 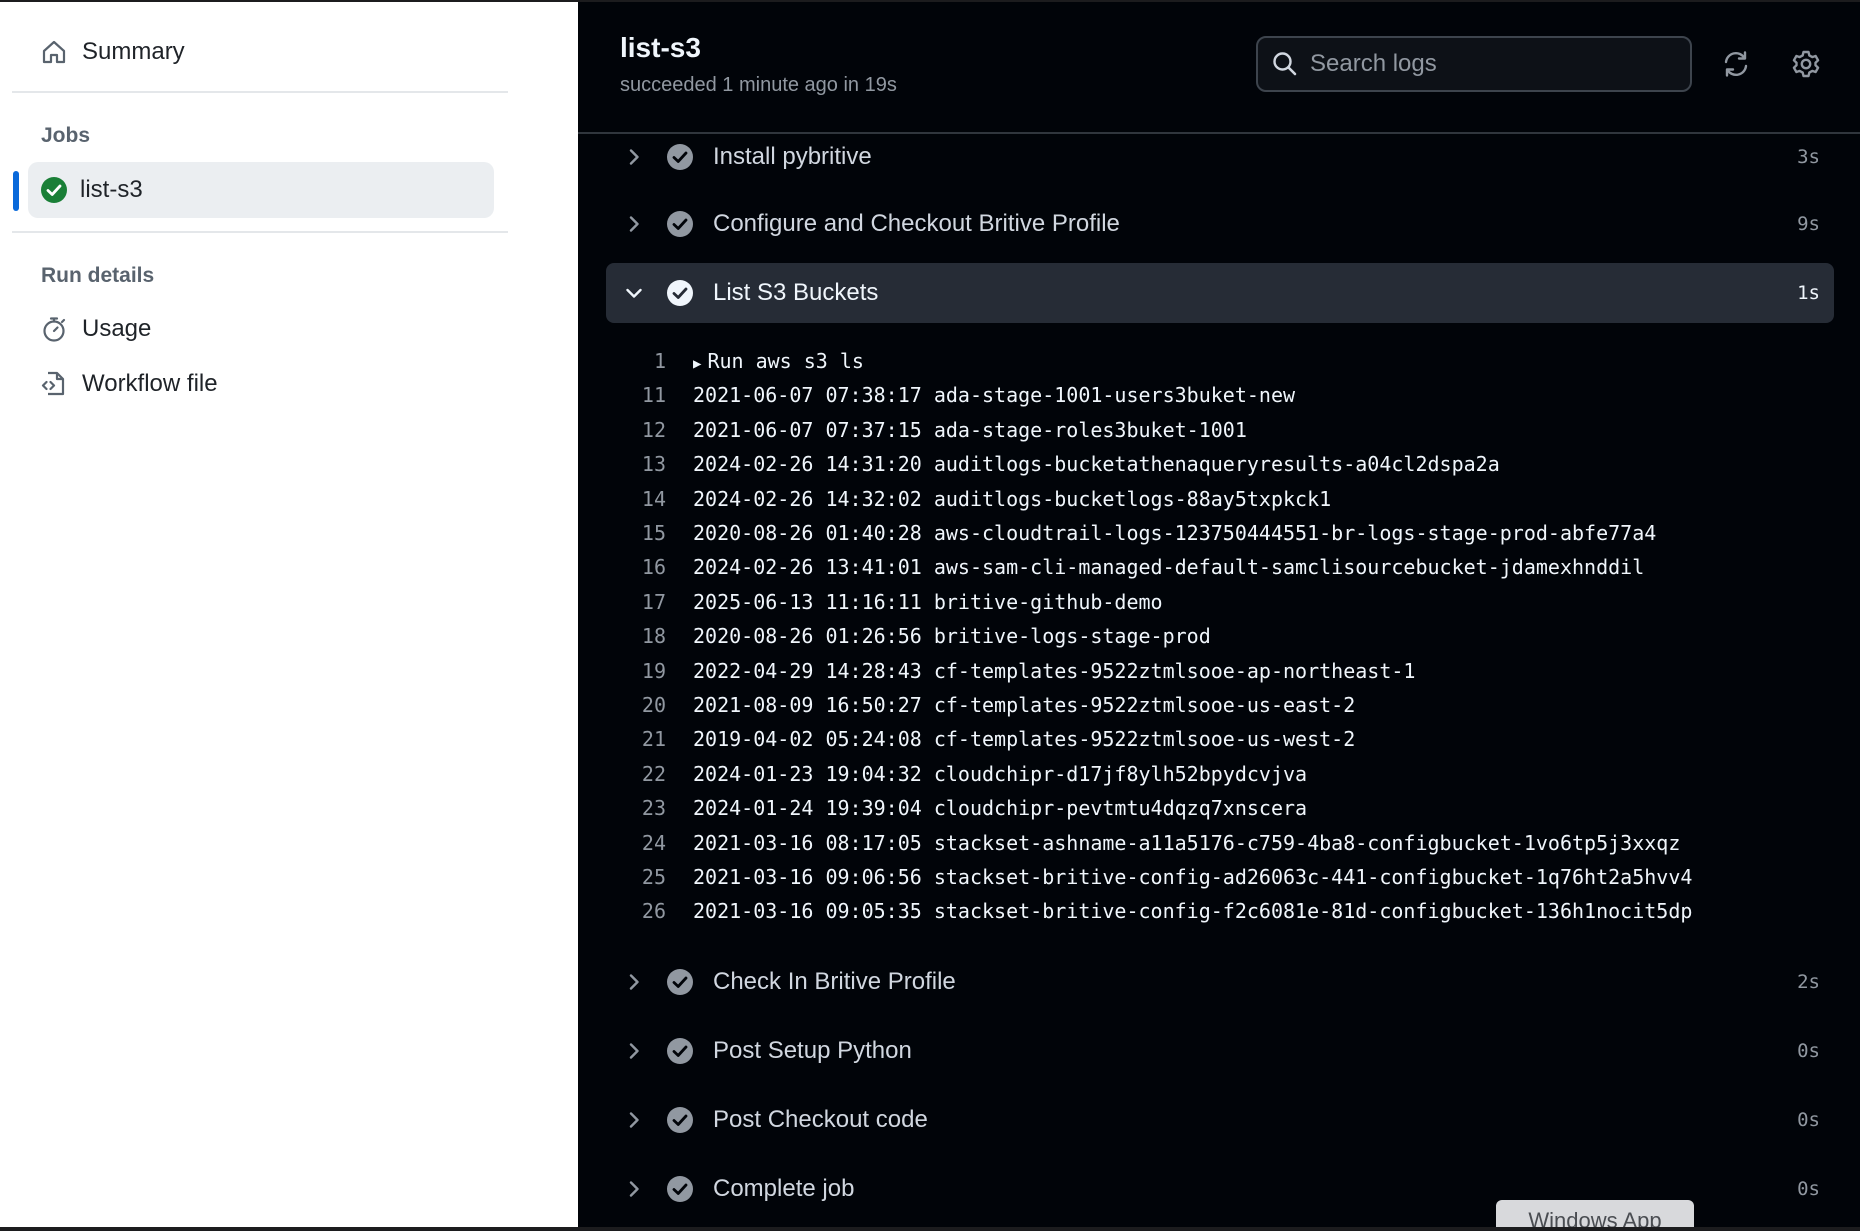 What do you see at coordinates (792, 156) in the screenshot?
I see `step-name: Install pybritive` at bounding box center [792, 156].